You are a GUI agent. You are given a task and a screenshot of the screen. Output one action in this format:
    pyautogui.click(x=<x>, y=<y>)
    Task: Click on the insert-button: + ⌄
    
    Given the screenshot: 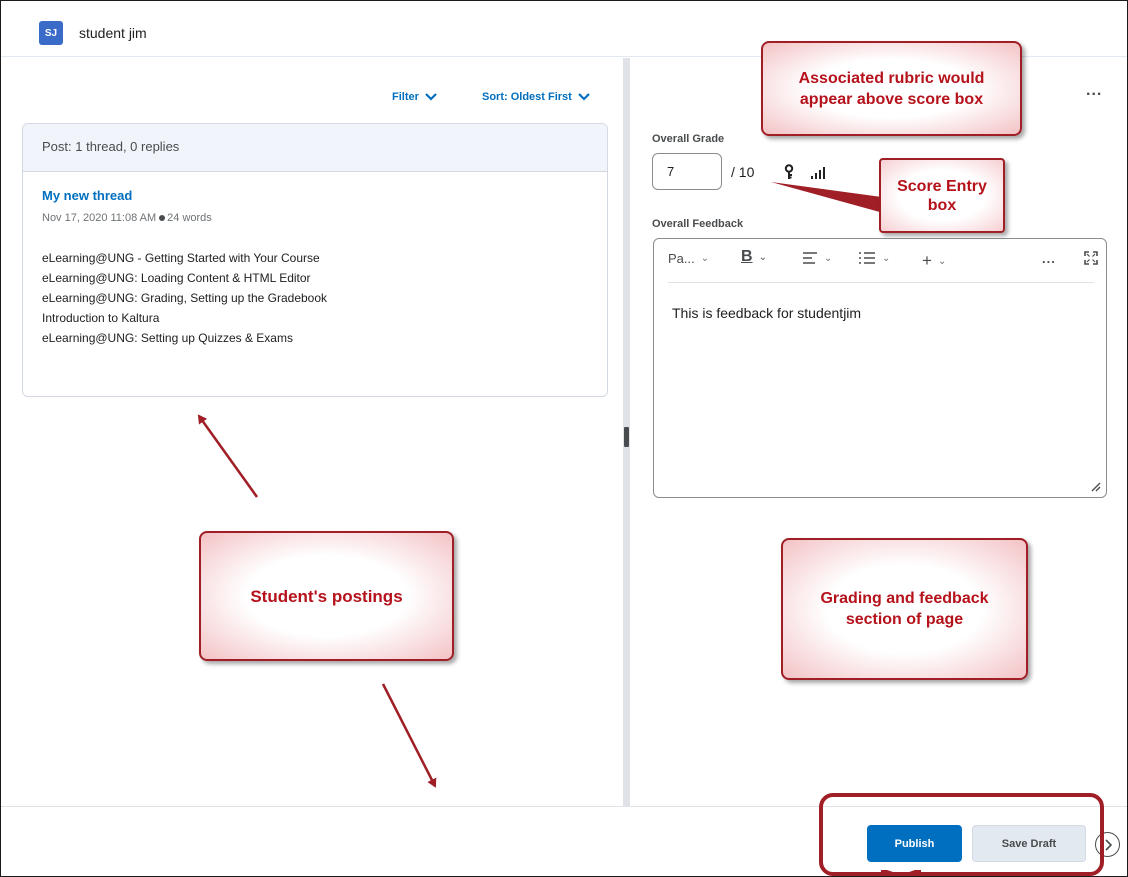 What is the action you would take?
    pyautogui.click(x=934, y=261)
    